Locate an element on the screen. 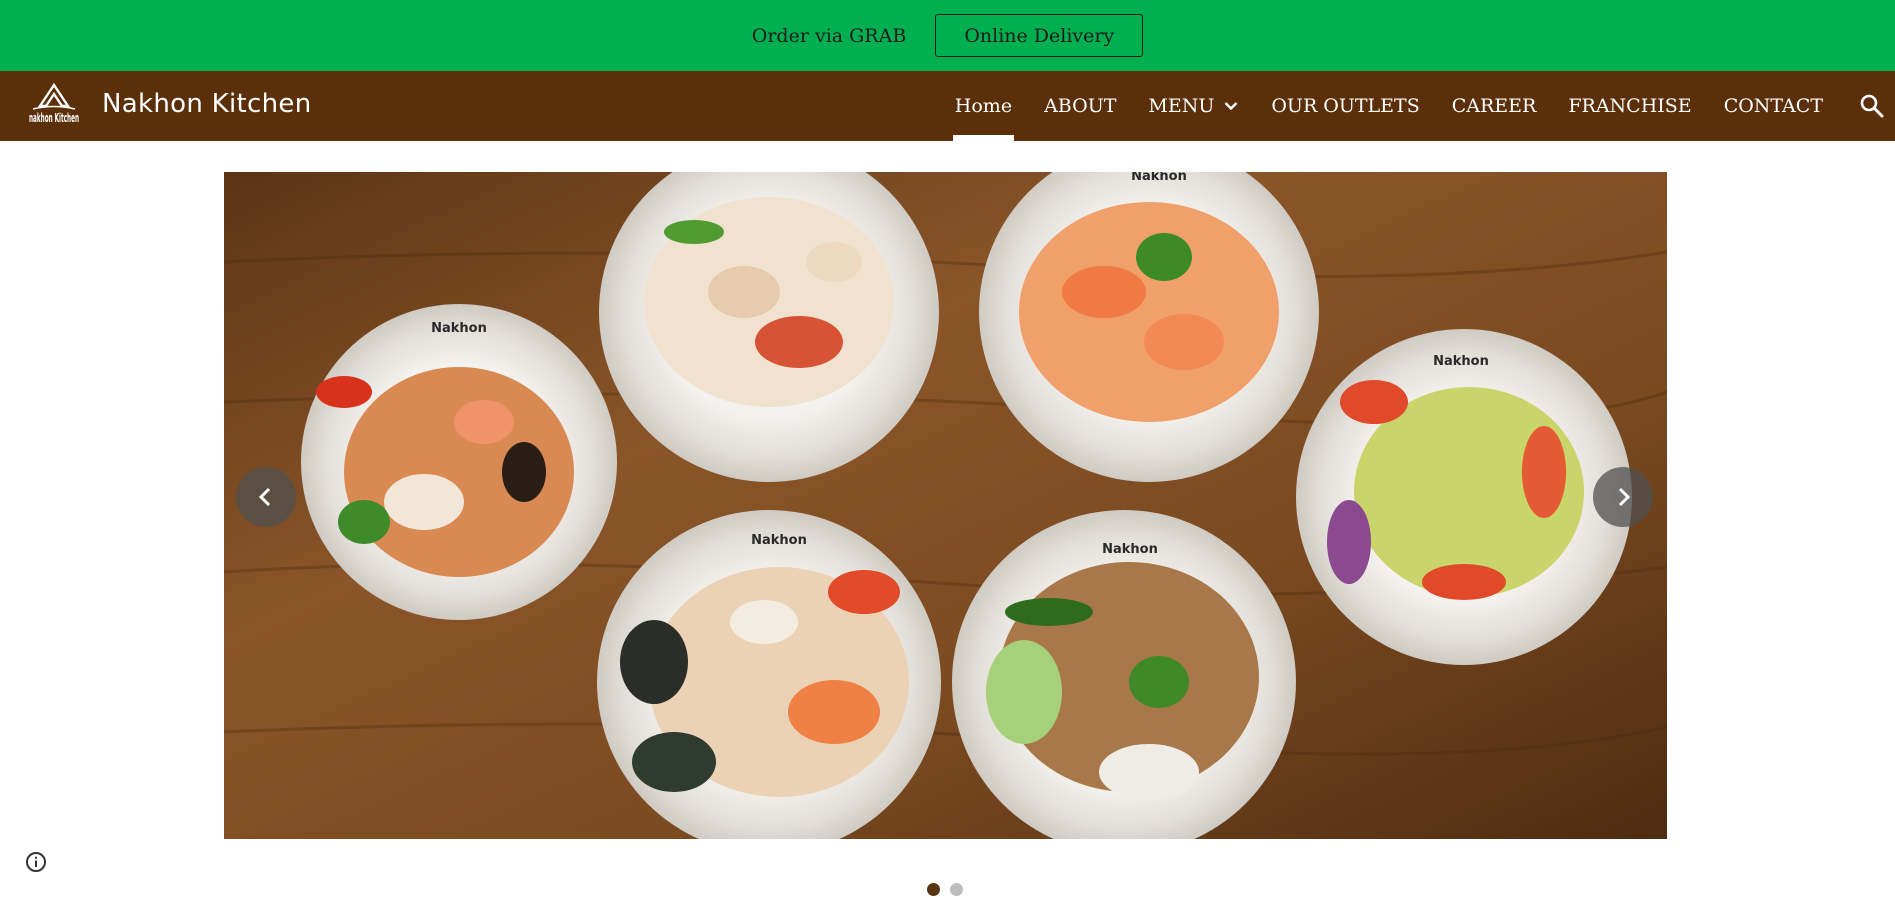 This screenshot has height=897, width=1895. nav-menu-label: MENU is located at coordinates (1181, 106).